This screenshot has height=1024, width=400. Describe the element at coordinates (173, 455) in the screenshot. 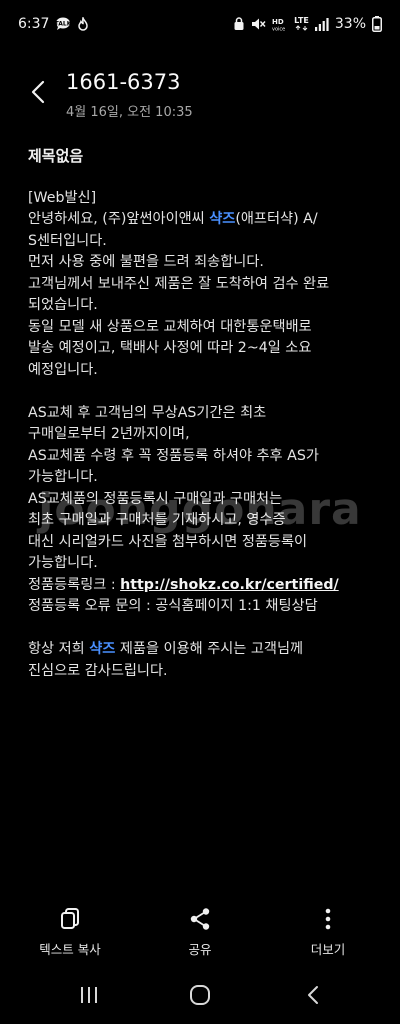

I see `message-line: AS교체품 수령 후 꼭 정품등록 하셔야 추후 AS가` at that location.